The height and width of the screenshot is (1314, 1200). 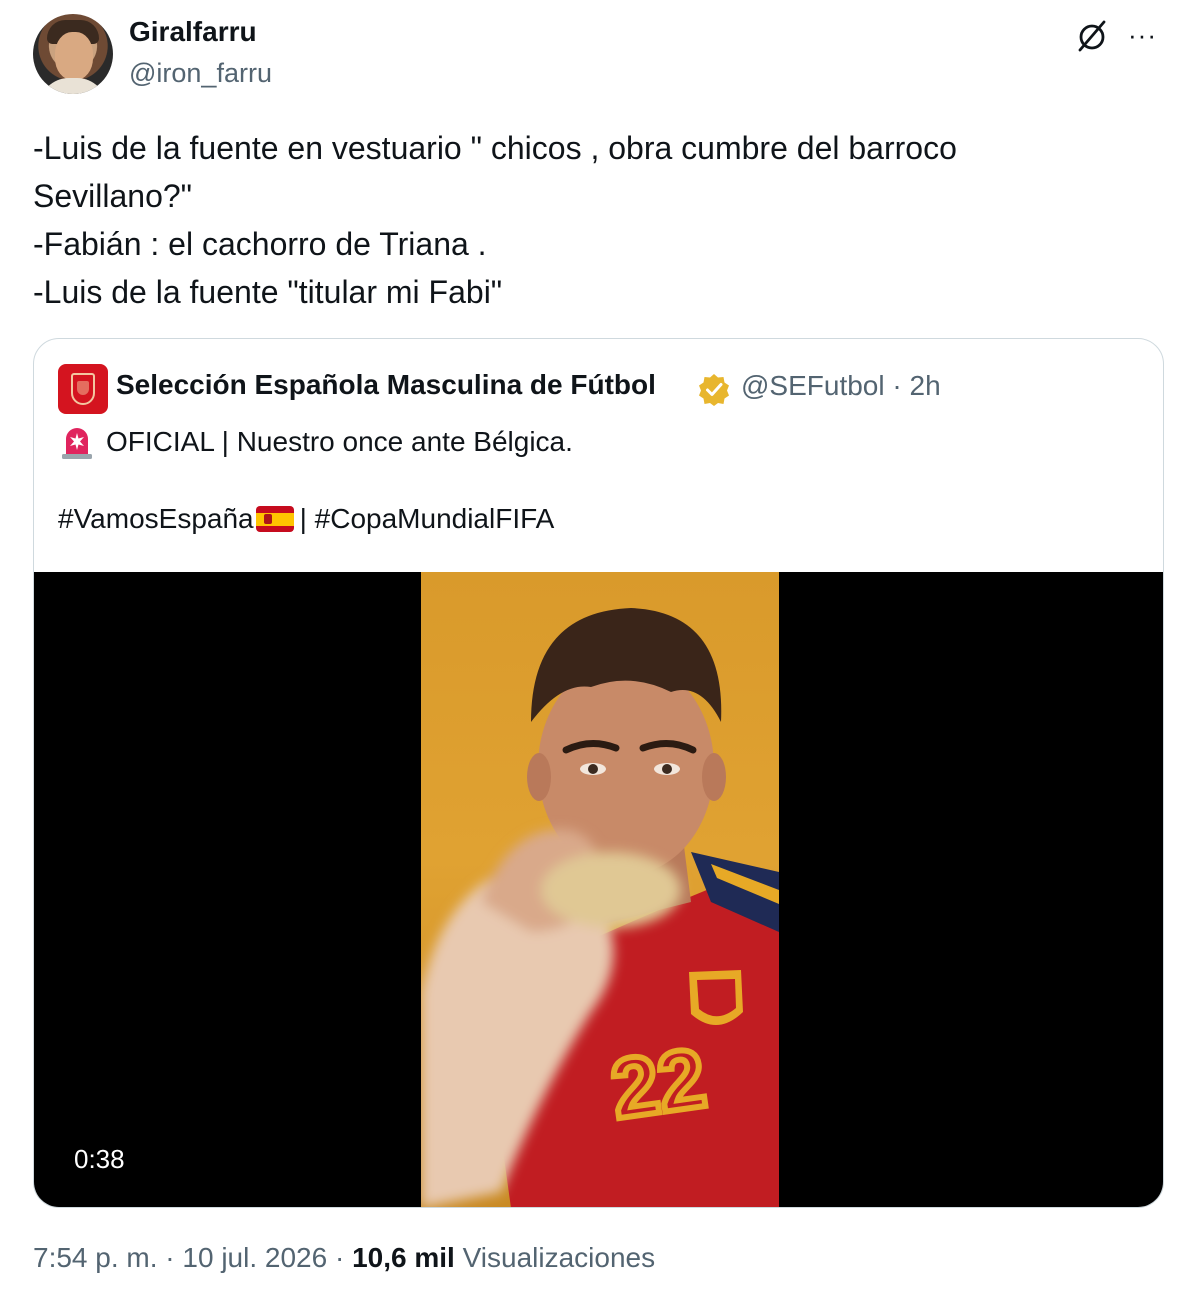 I want to click on video-thumbnail: 22, so click(x=600, y=889).